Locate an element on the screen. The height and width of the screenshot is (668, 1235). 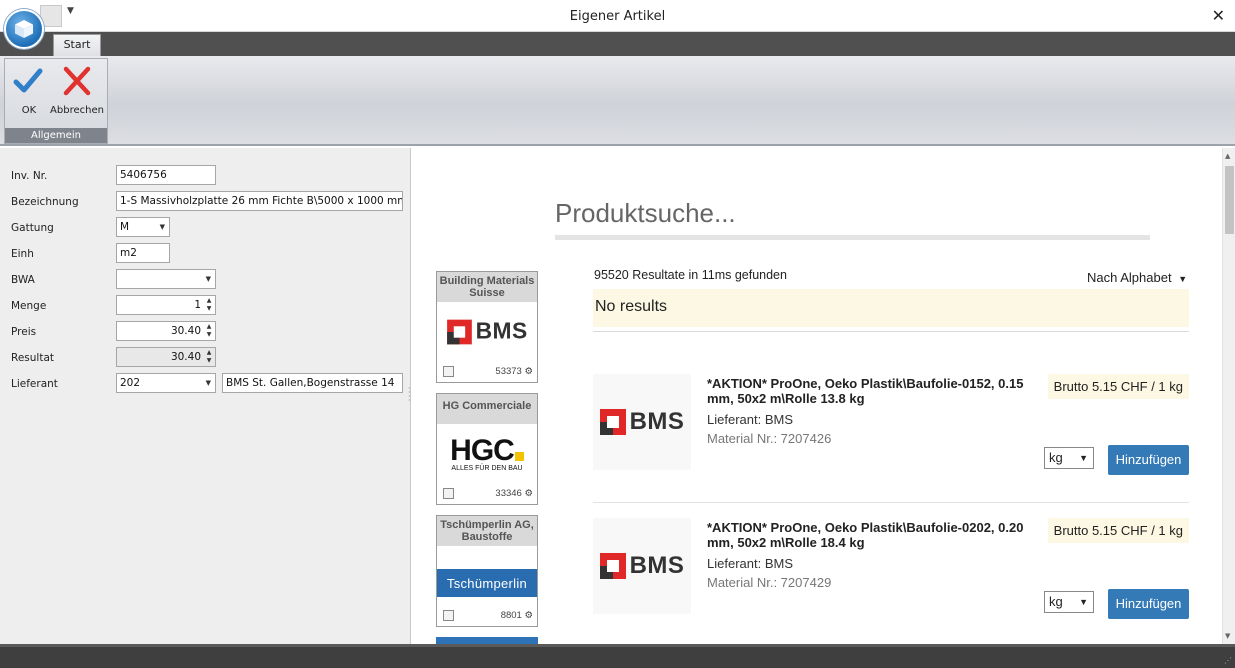
supplier-name: HG Commerciale is located at coordinates (487, 409).